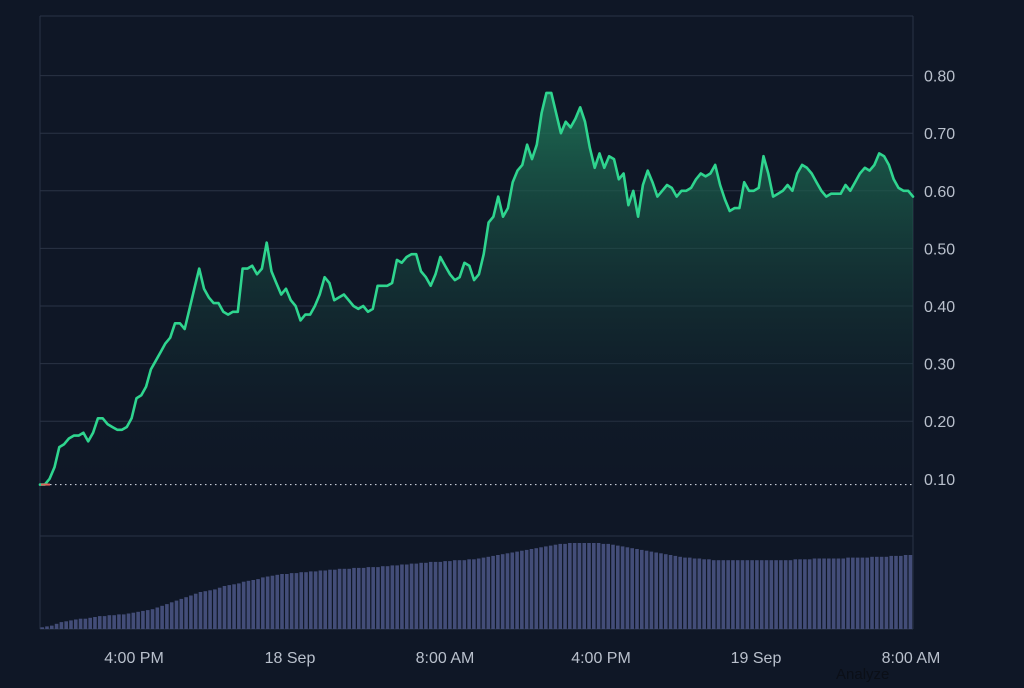 This screenshot has width=1024, height=688. Describe the element at coordinates (862, 674) in the screenshot. I see `analyze-link: Analyze` at that location.